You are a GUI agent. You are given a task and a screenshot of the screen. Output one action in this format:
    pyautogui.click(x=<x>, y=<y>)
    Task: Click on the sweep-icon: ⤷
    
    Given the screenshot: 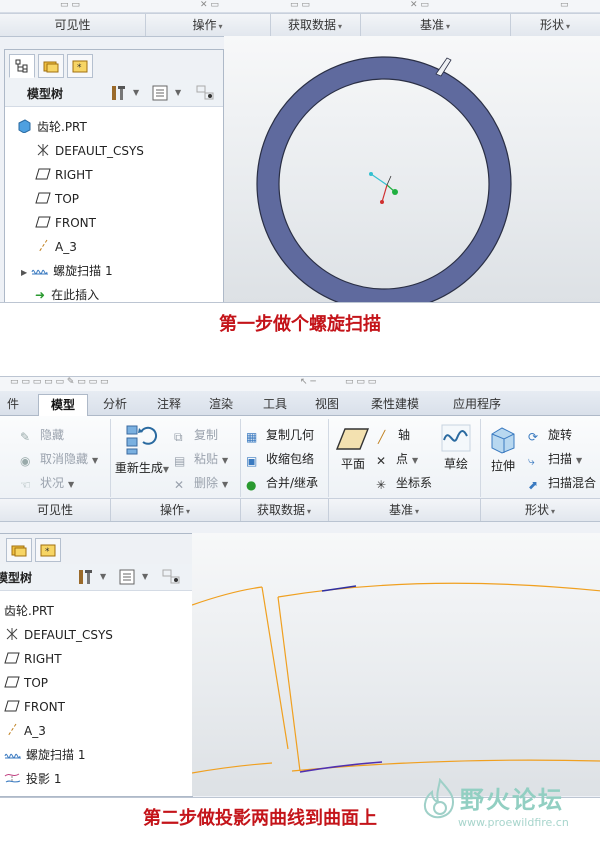 What is the action you would take?
    pyautogui.click(x=531, y=461)
    